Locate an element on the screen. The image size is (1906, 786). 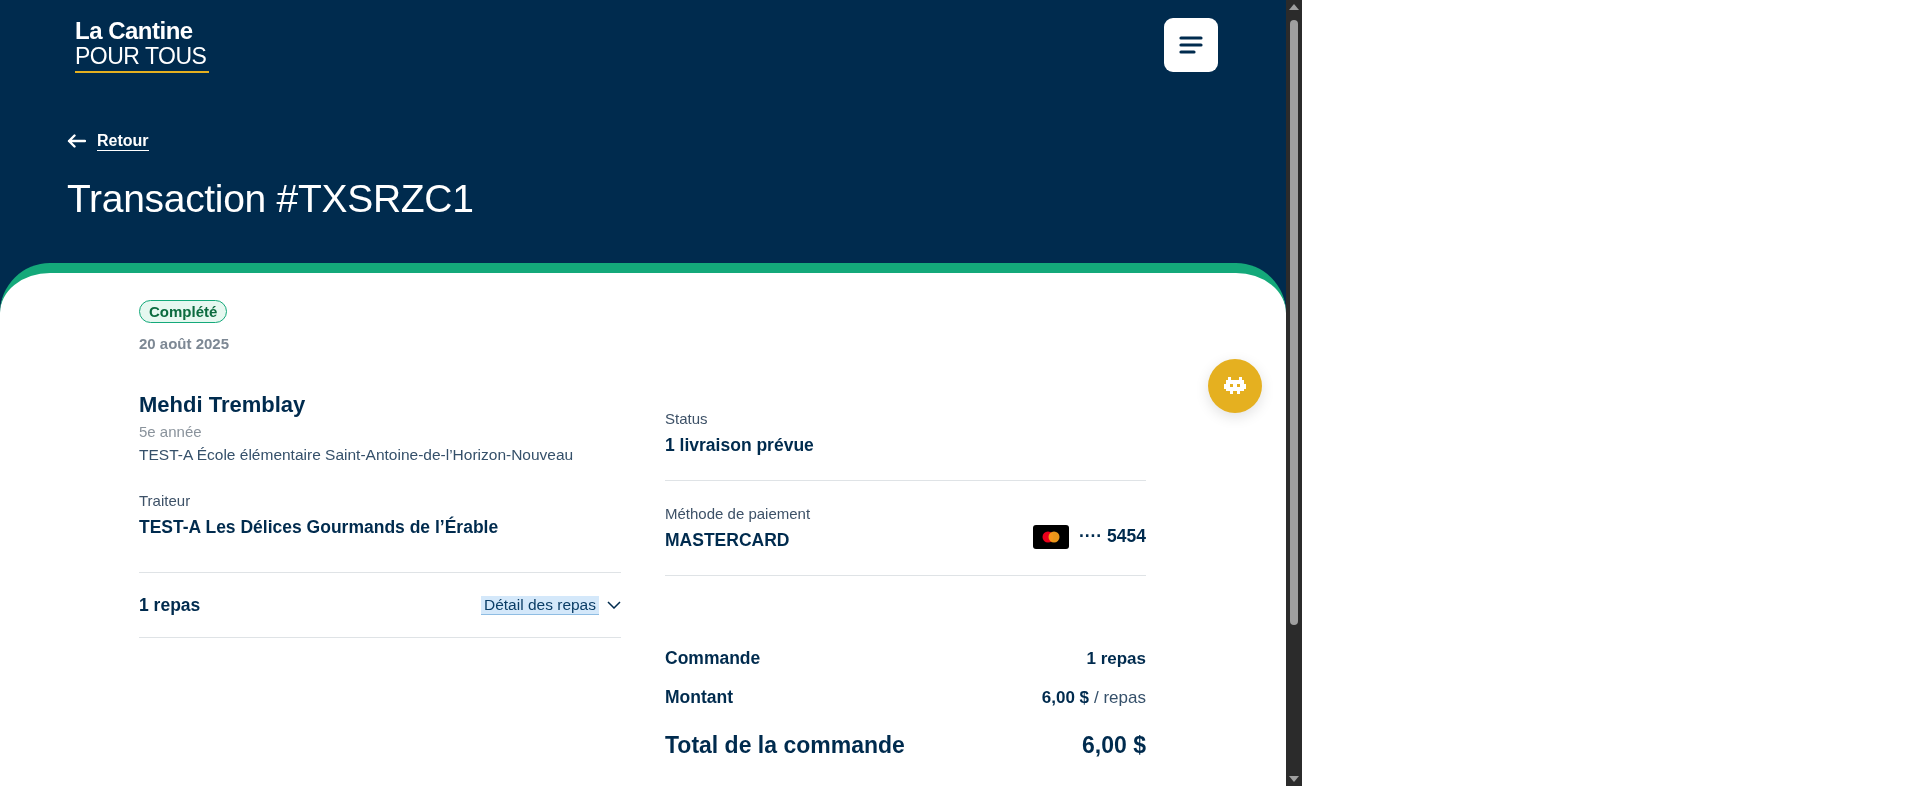
back-arrow-icon is located at coordinates (76, 141).